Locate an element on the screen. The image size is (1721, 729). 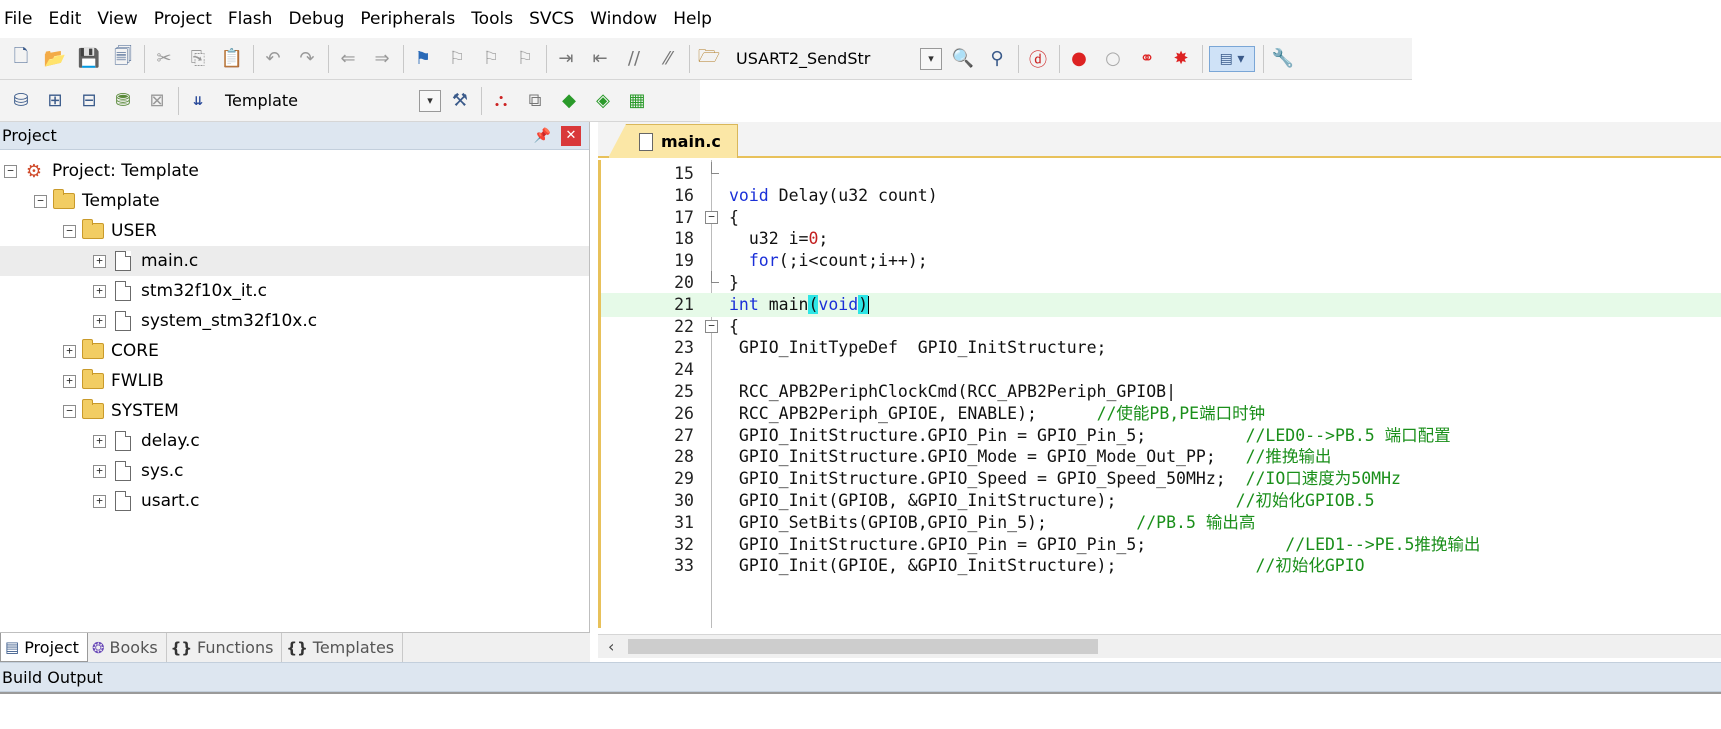
code-line: 22−{ is located at coordinates (1161, 327).